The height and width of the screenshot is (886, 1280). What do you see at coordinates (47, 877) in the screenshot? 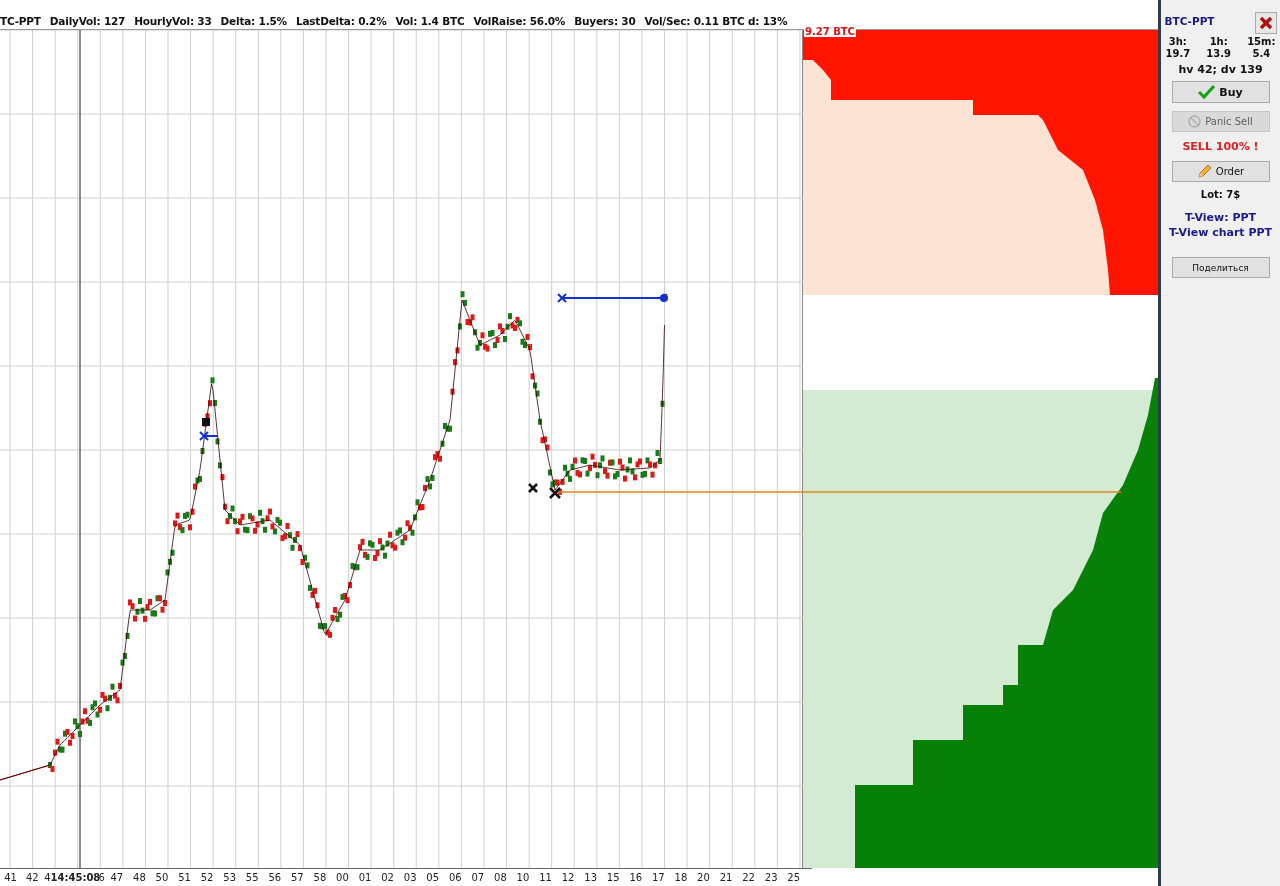
I see `axis-tick-label: 4` at bounding box center [47, 877].